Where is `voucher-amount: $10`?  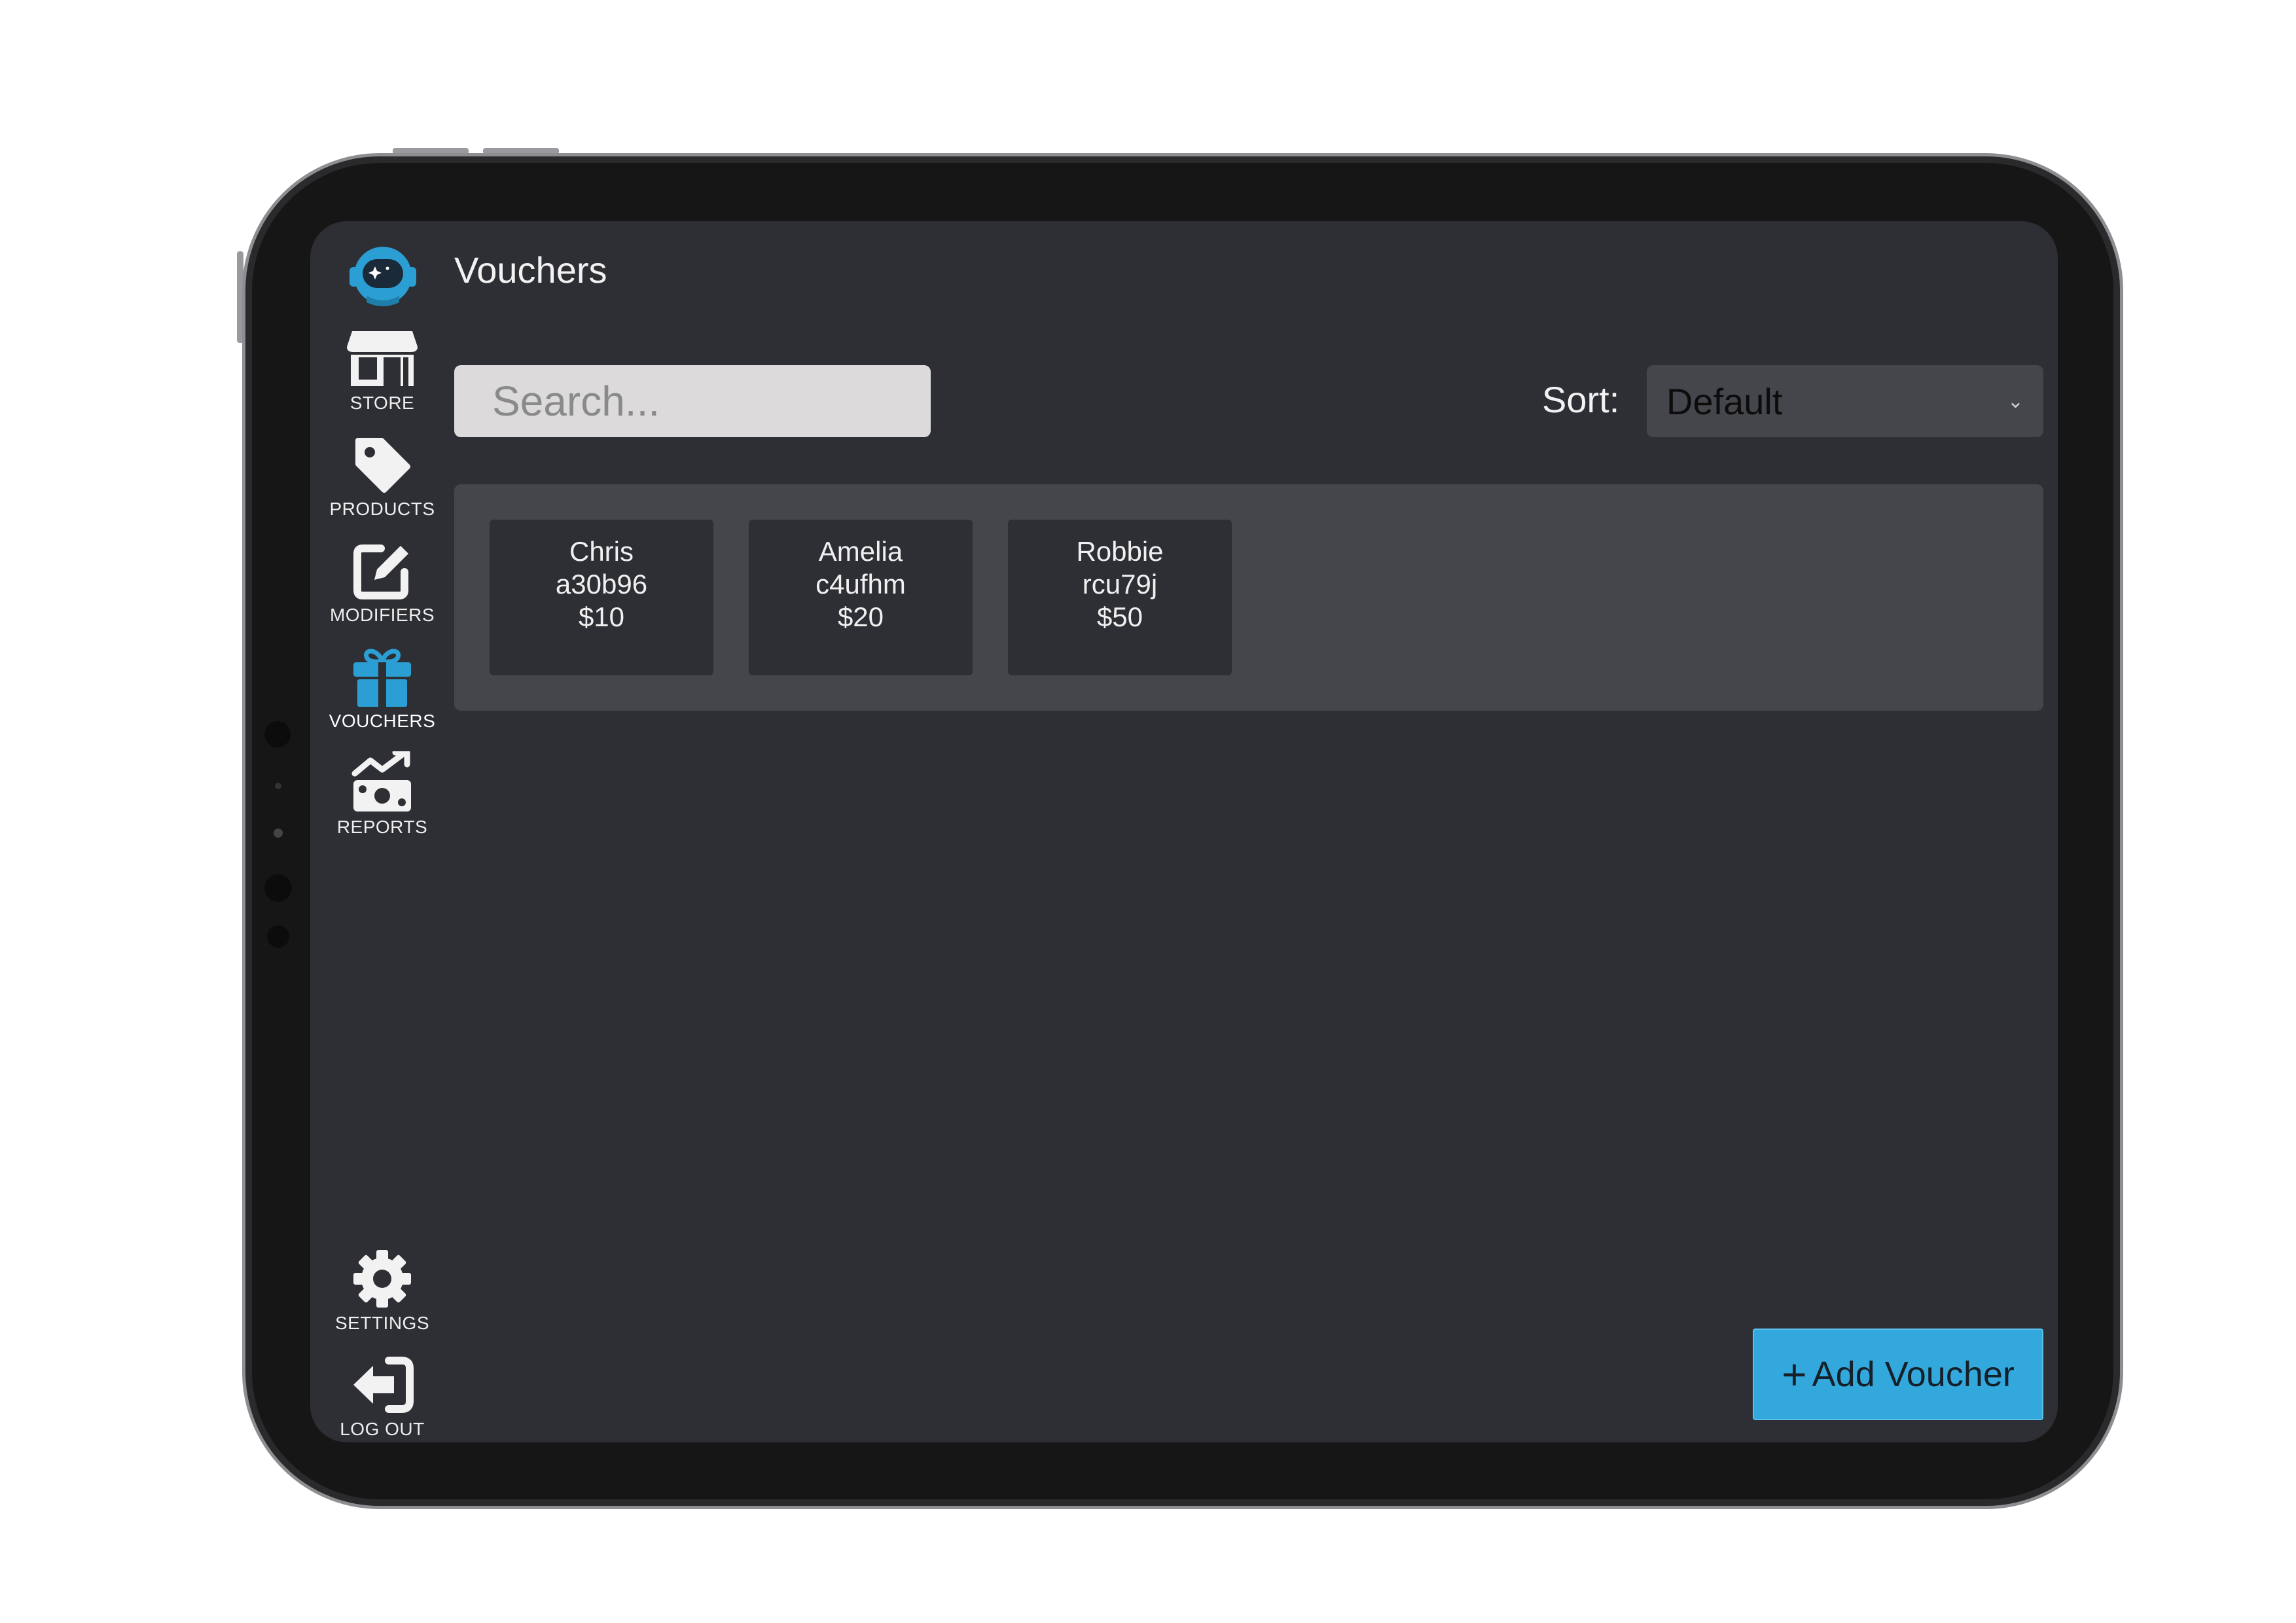 voucher-amount: $10 is located at coordinates (601, 616).